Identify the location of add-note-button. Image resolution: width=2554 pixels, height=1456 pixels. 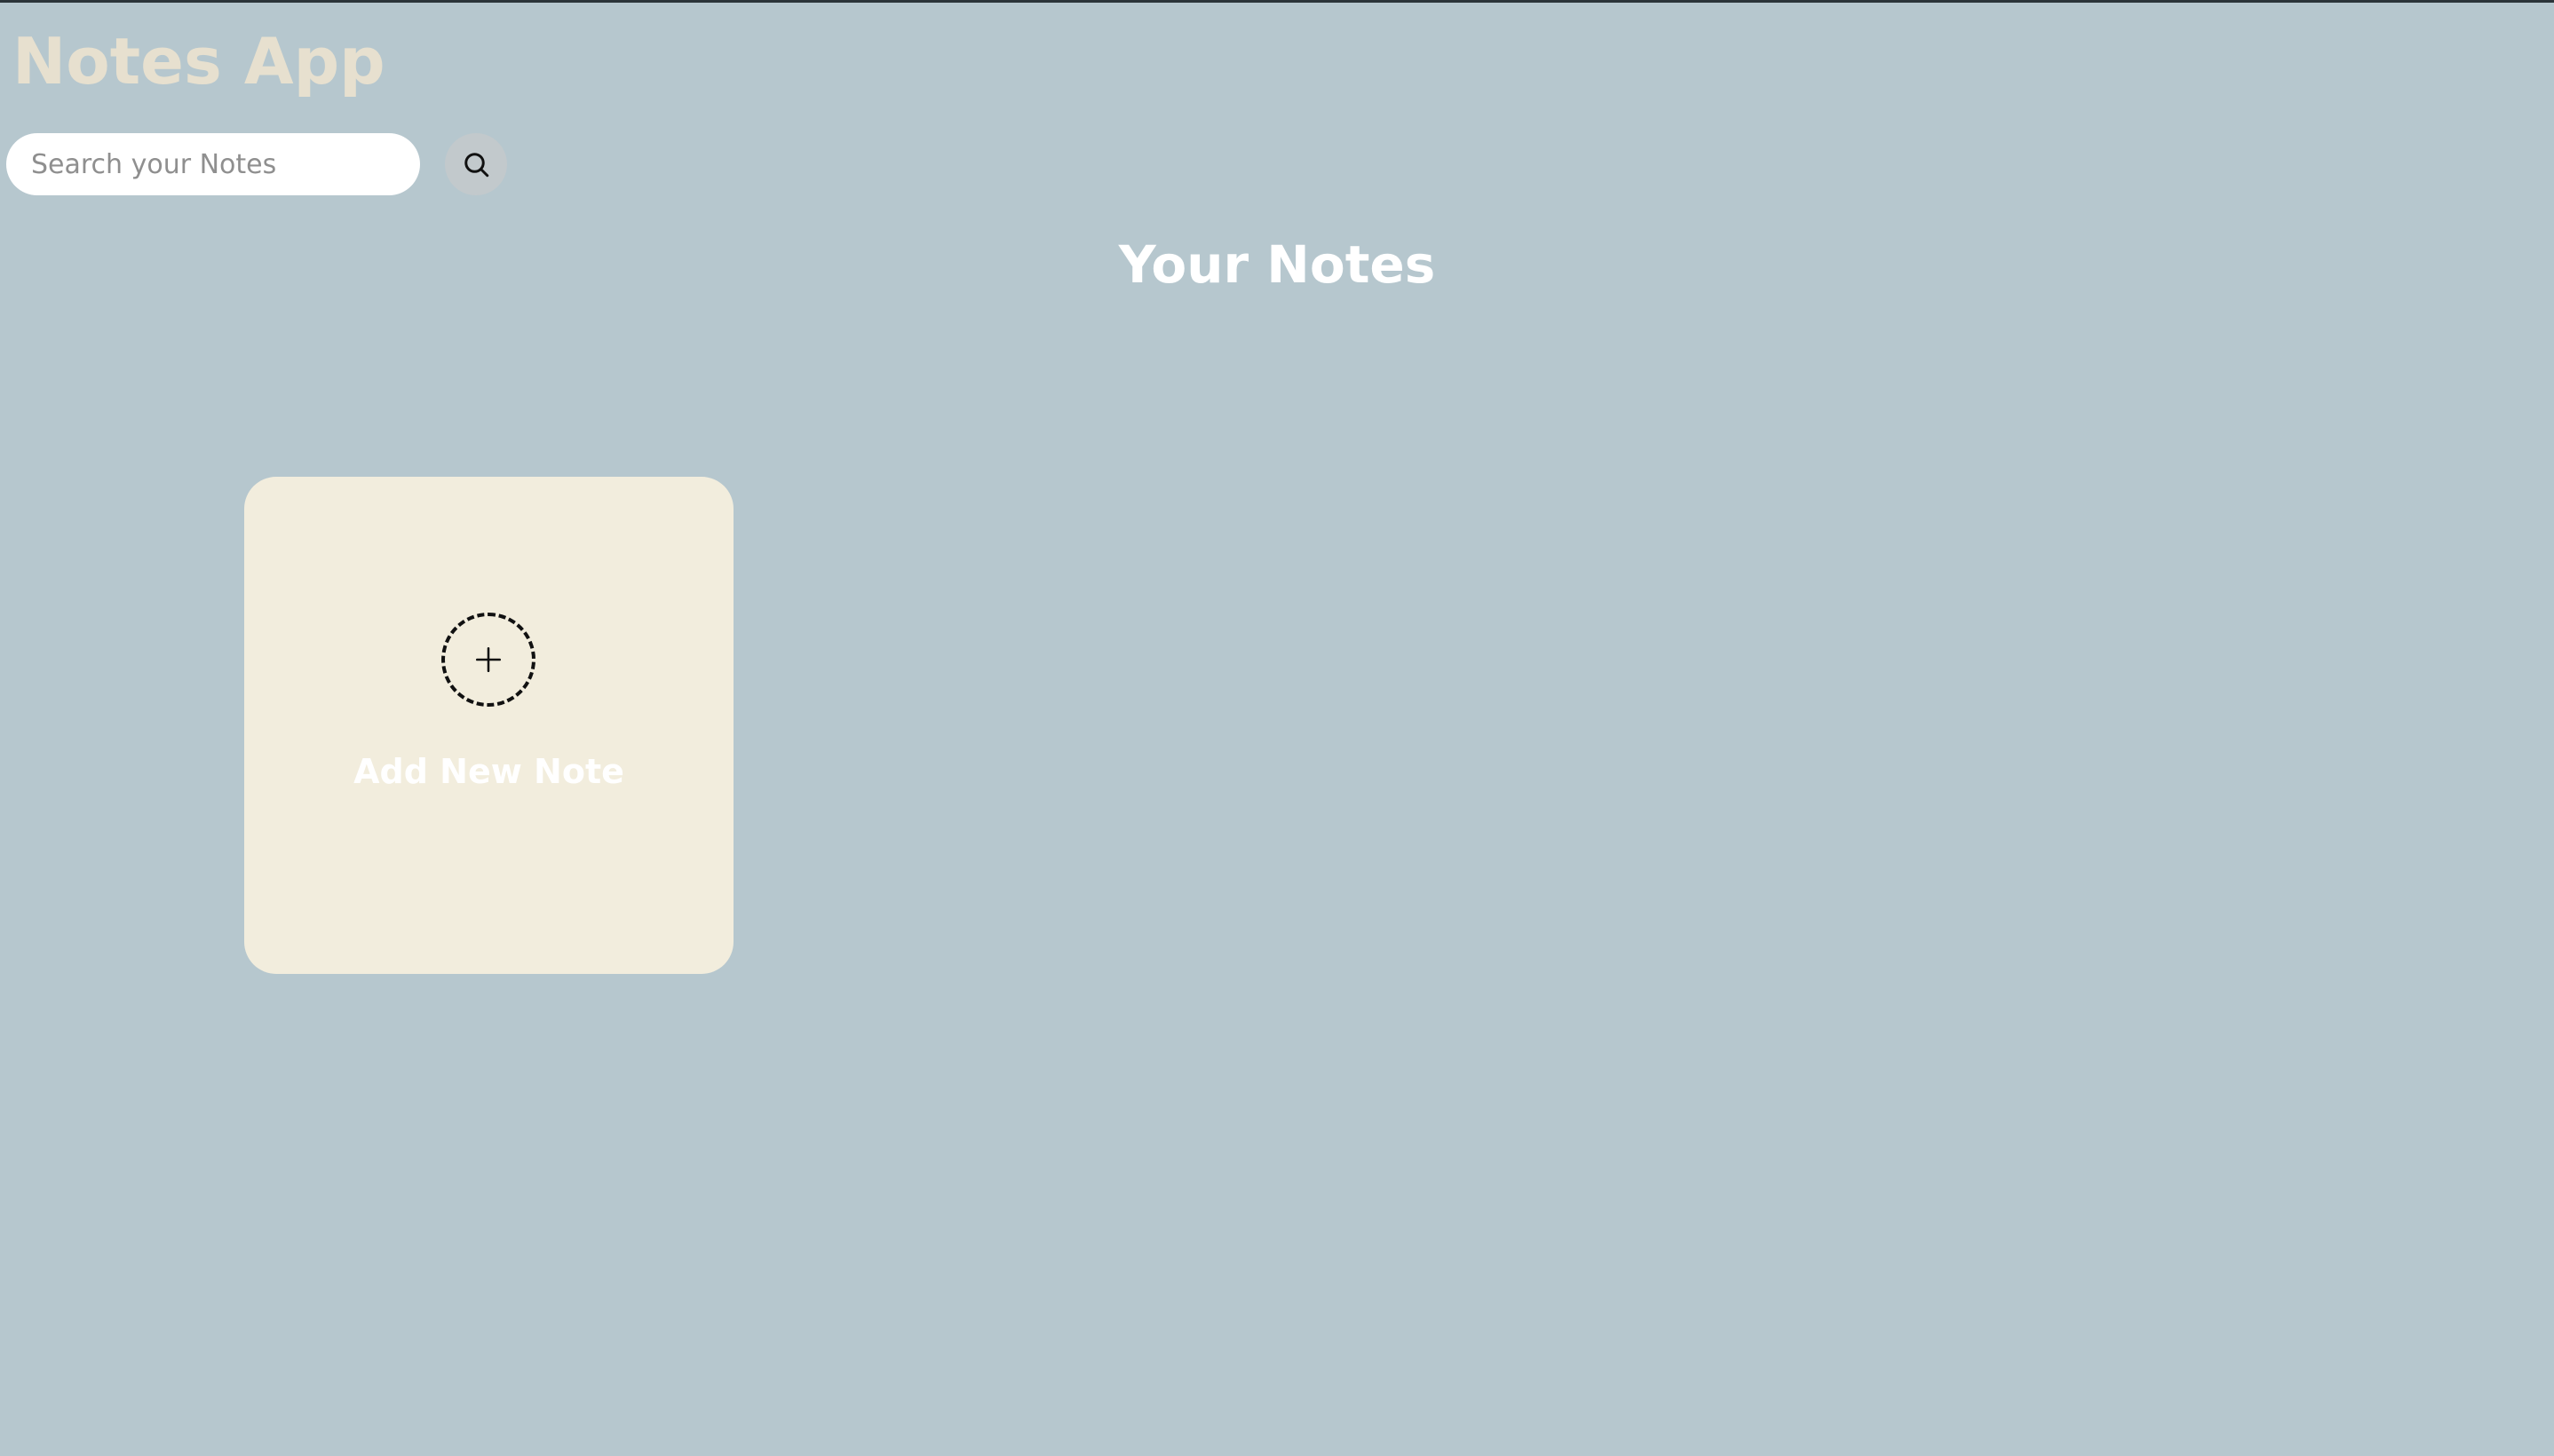
(488, 660).